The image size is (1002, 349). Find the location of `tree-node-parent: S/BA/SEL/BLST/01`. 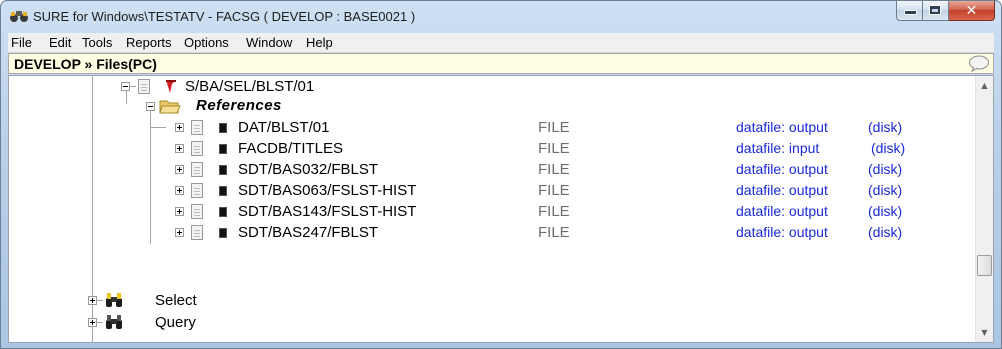

tree-node-parent: S/BA/SEL/BLST/01 is located at coordinates (492, 86).